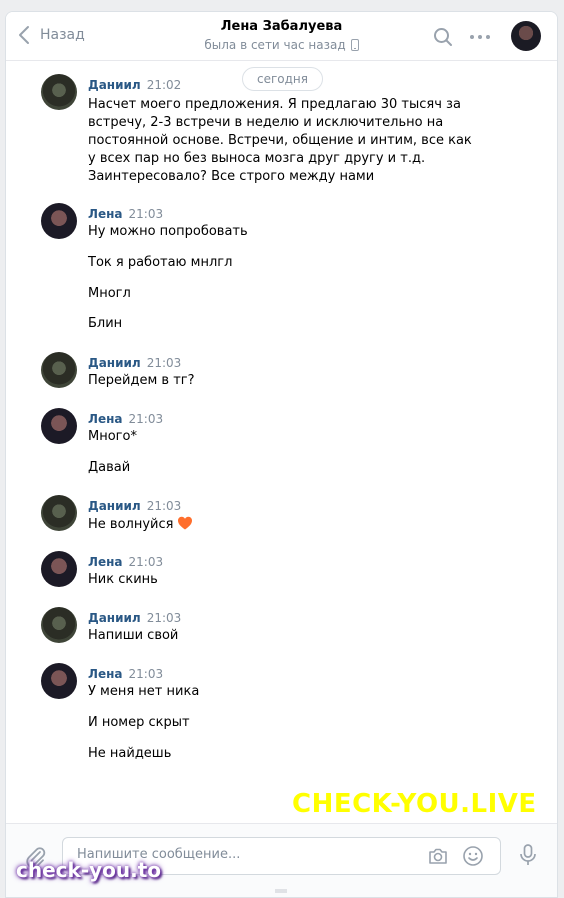  I want to click on search-icon, so click(443, 37).